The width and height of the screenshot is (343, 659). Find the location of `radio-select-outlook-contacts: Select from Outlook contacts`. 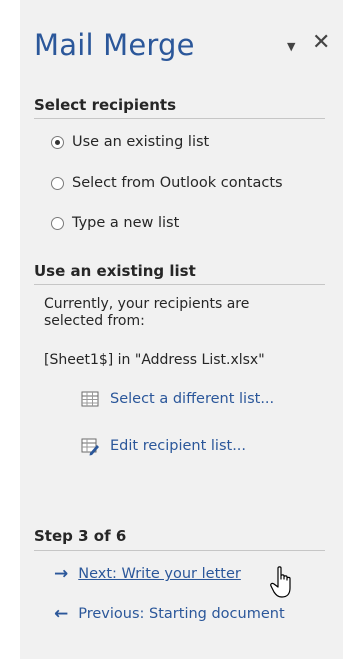

radio-select-outlook-contacts: Select from Outlook contacts is located at coordinates (167, 183).